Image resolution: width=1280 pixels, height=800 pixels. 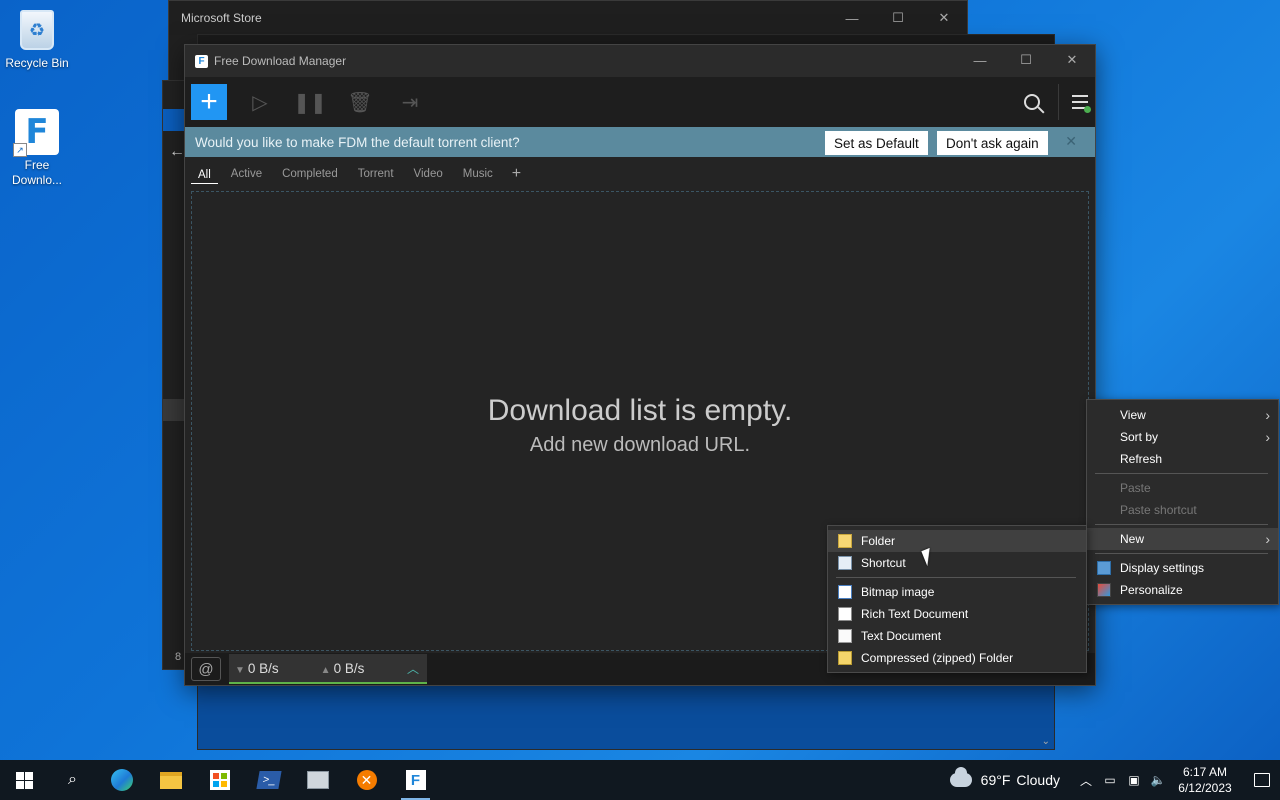 What do you see at coordinates (957, 636) in the screenshot?
I see `submenu-item-text-document: Text Document` at bounding box center [957, 636].